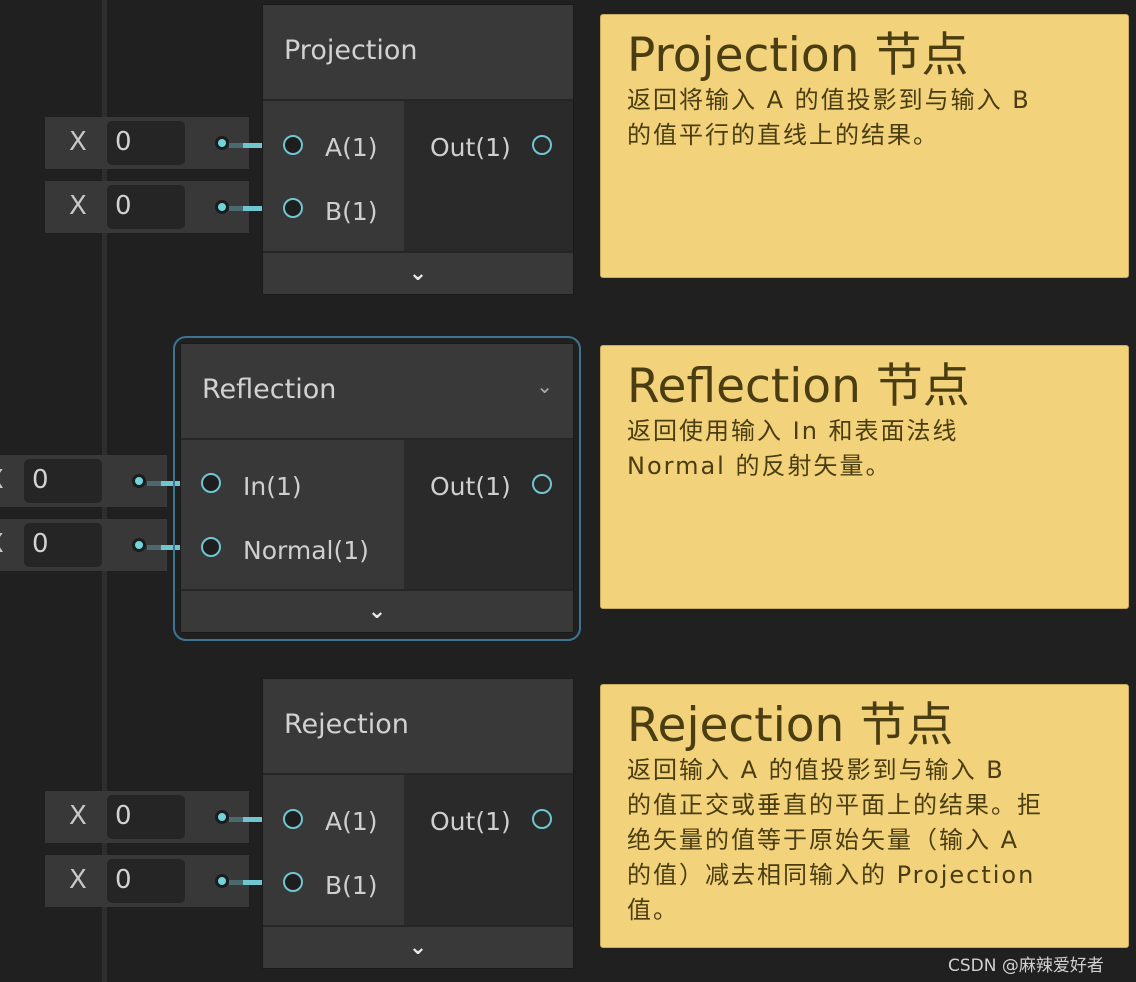  I want to click on rejection-node: Rejection ⌄ A(1) B(1) Out(1), so click(418, 823).